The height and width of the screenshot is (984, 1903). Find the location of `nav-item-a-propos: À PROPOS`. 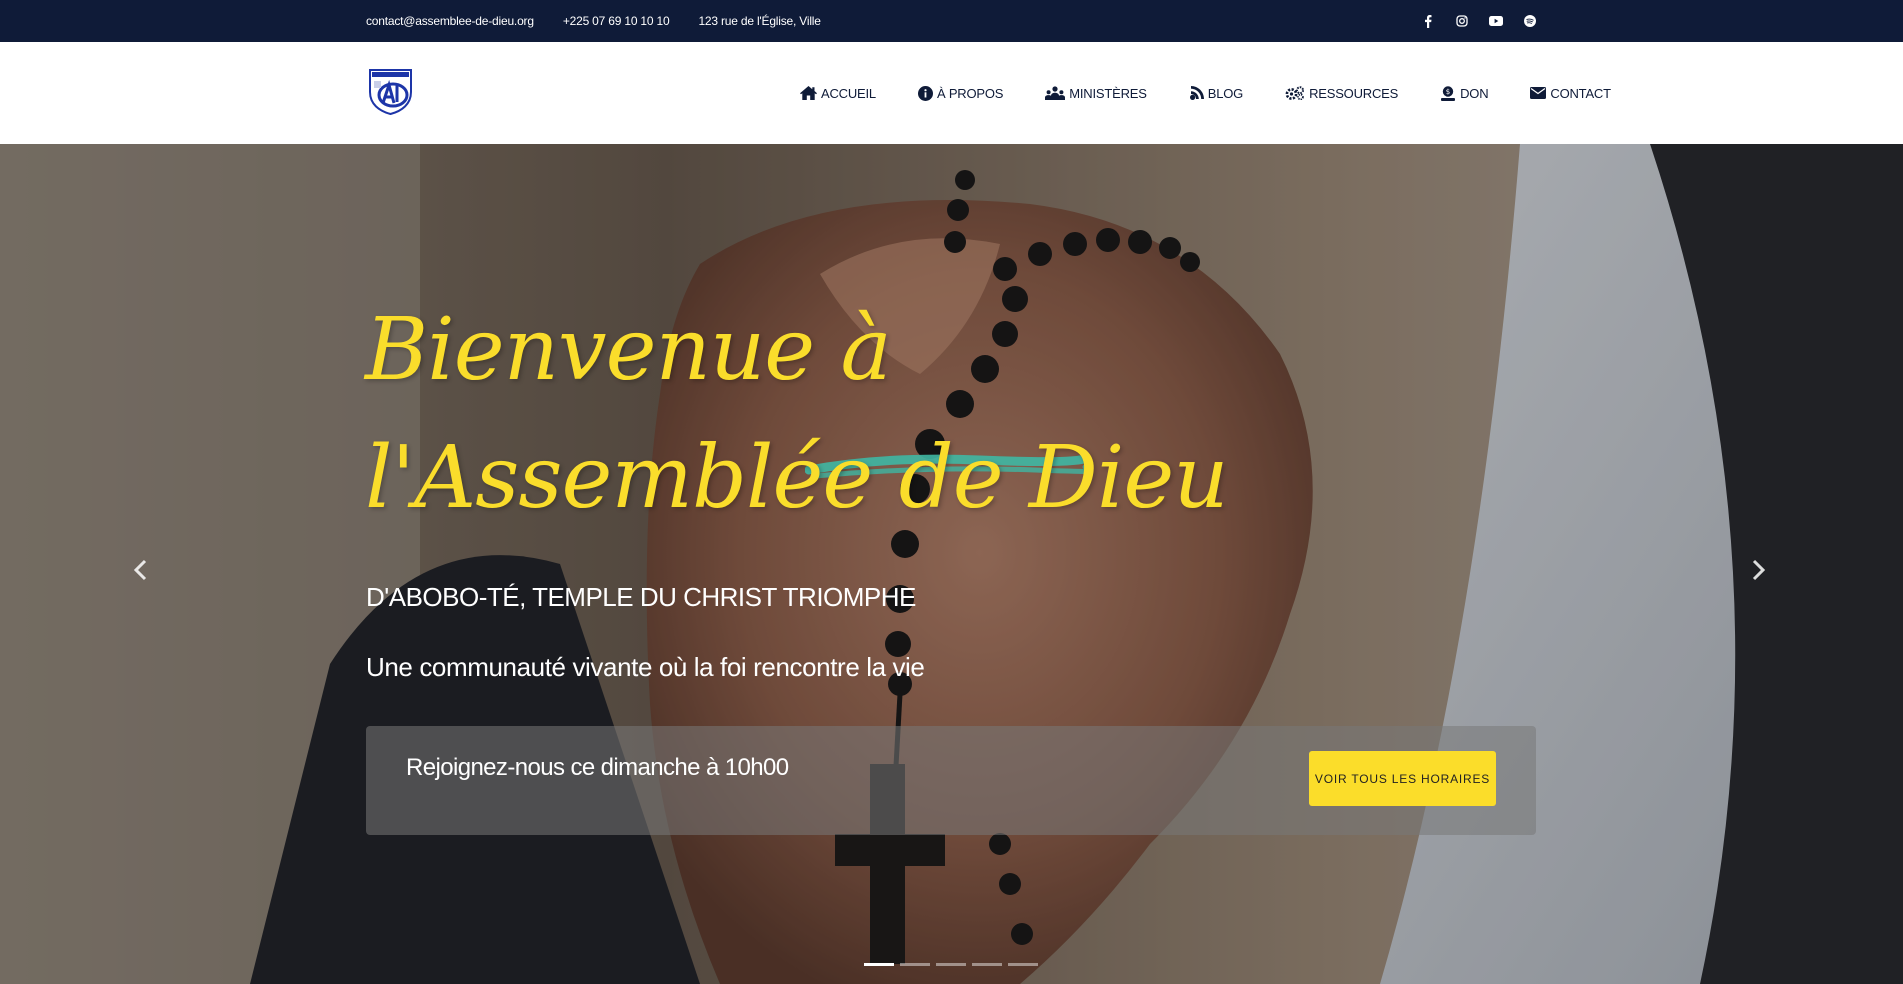

nav-item-a-propos: À PROPOS is located at coordinates (960, 93).